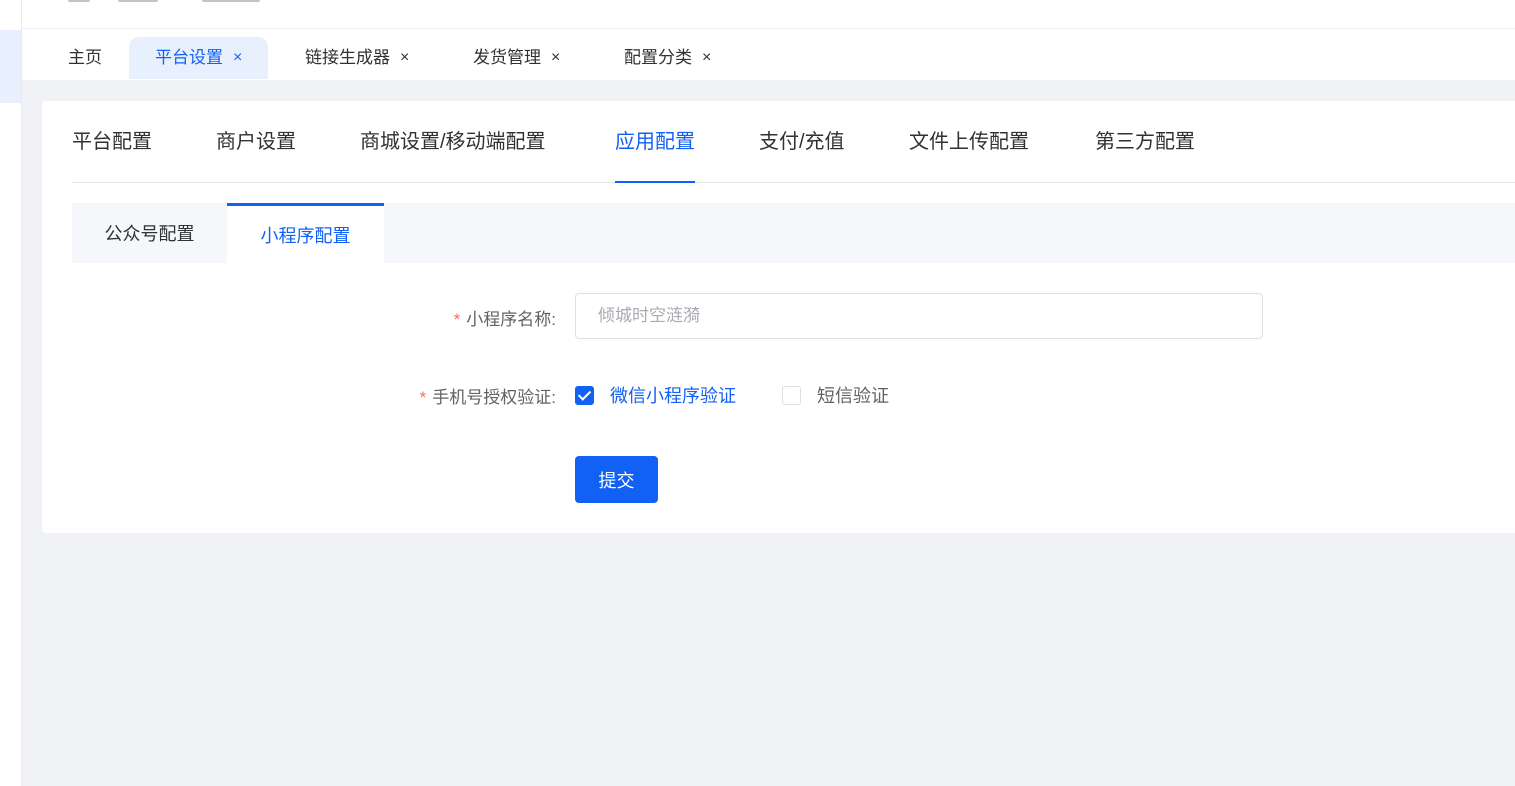 The height and width of the screenshot is (786, 1515). I want to click on mini-program-name-input, so click(919, 316).